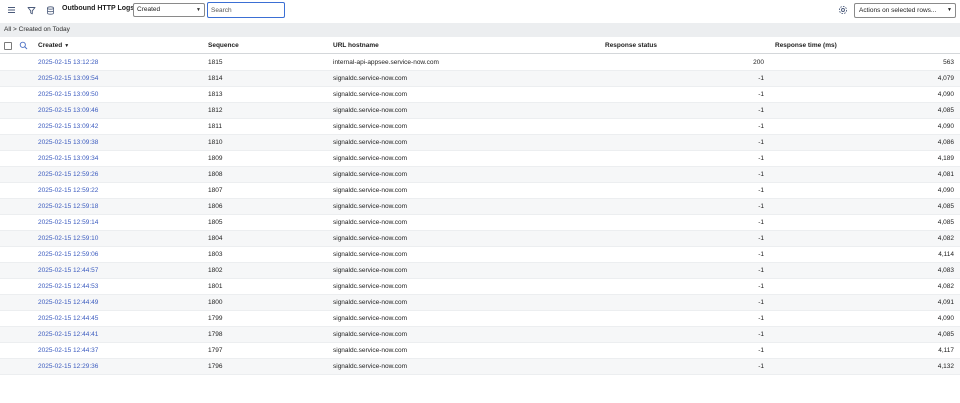  Describe the element at coordinates (68, 110) in the screenshot. I see `created-link: 2025-02-15 13:09:46` at that location.